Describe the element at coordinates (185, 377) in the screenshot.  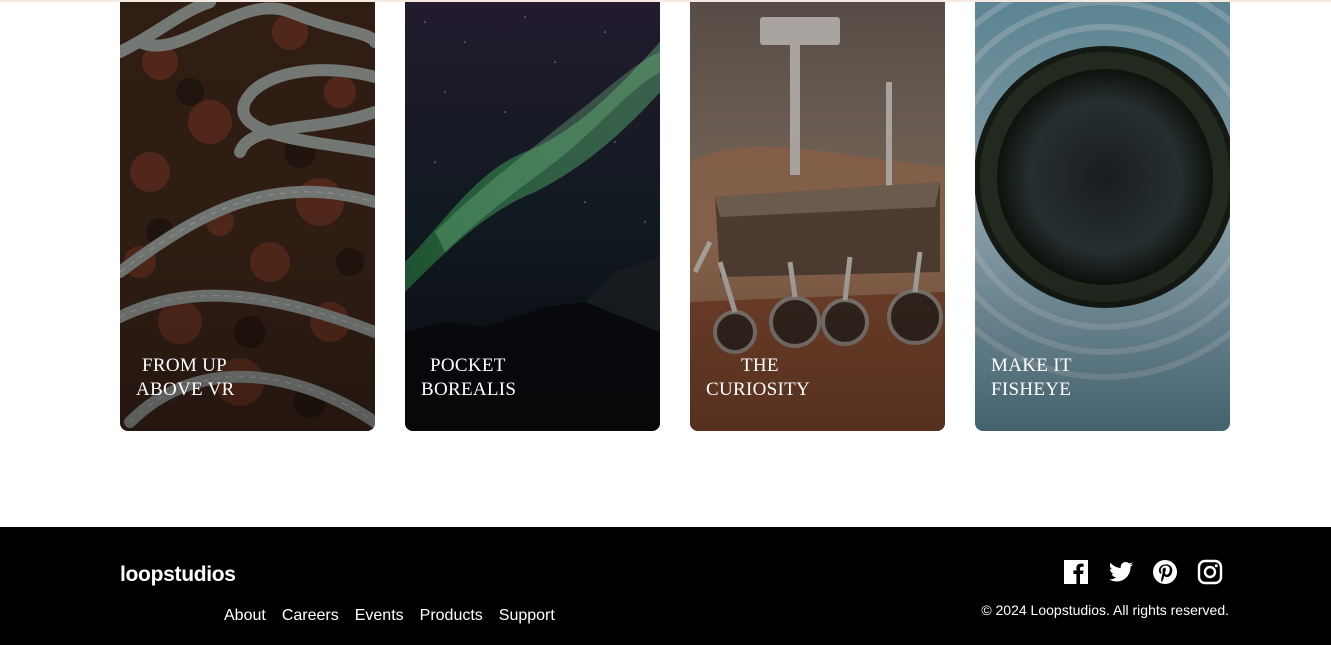
I see `card-title: FROM UP ABOVE VR` at that location.